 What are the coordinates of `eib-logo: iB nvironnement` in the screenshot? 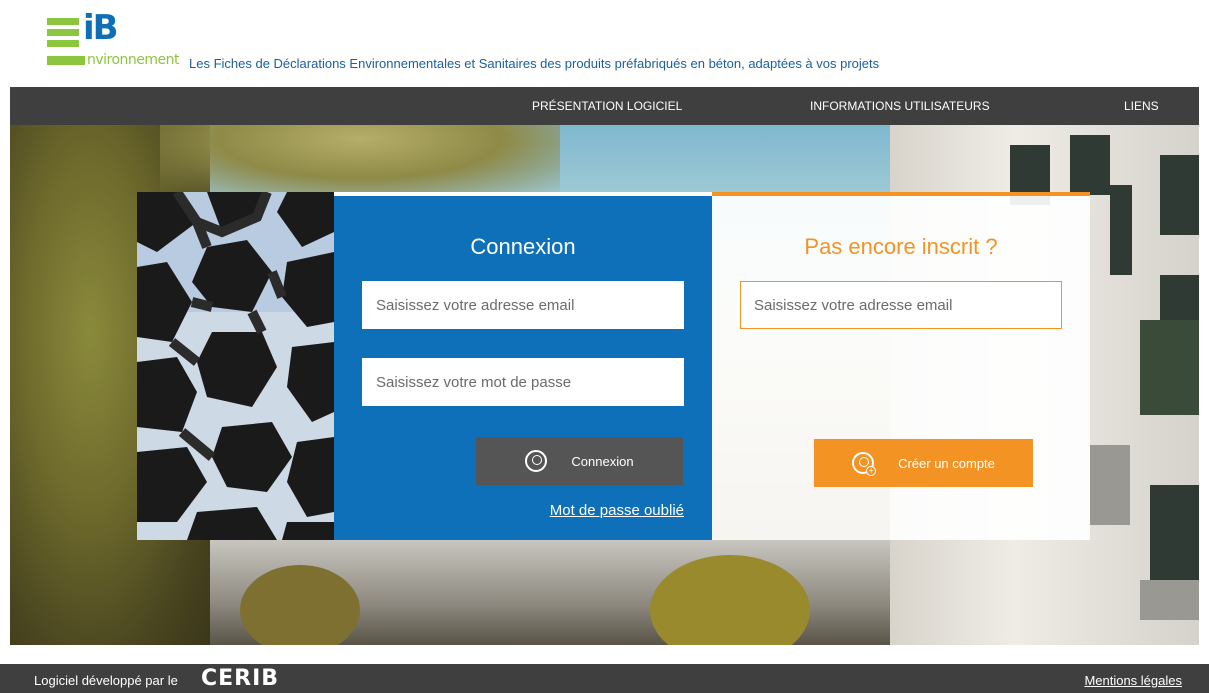 It's located at (117, 40).